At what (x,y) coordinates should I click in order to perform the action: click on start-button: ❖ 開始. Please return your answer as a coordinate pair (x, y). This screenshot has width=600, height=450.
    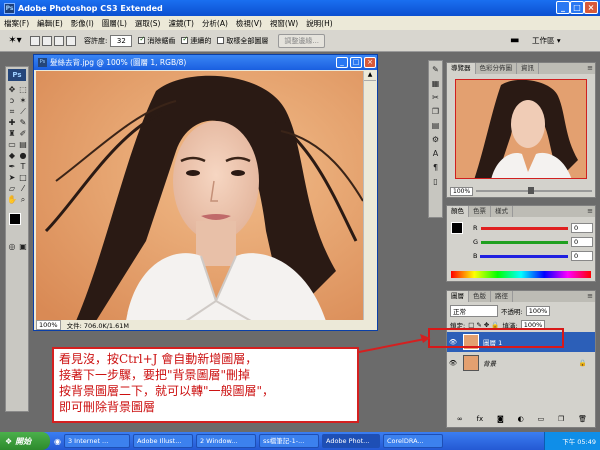
    Looking at the image, I should click on (25, 441).